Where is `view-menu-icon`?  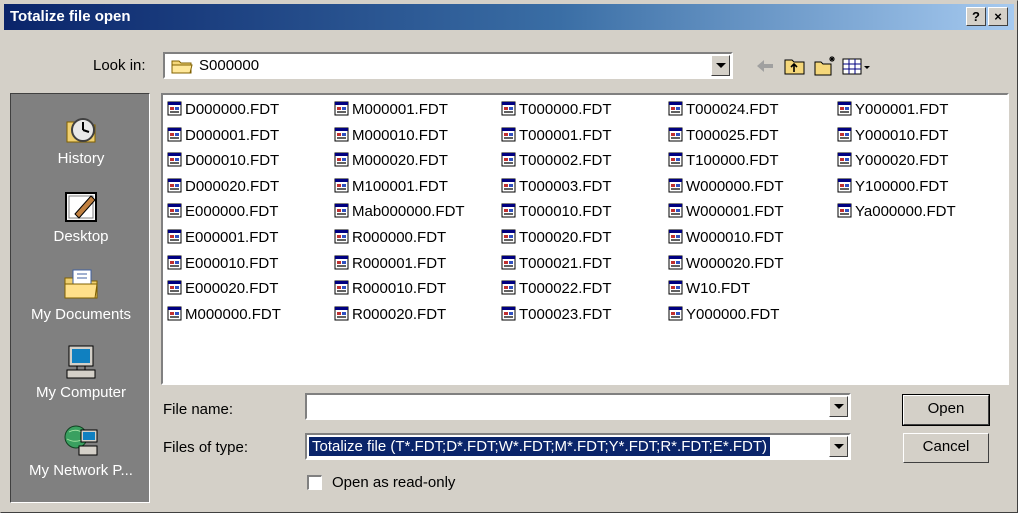
view-menu-icon is located at coordinates (857, 66).